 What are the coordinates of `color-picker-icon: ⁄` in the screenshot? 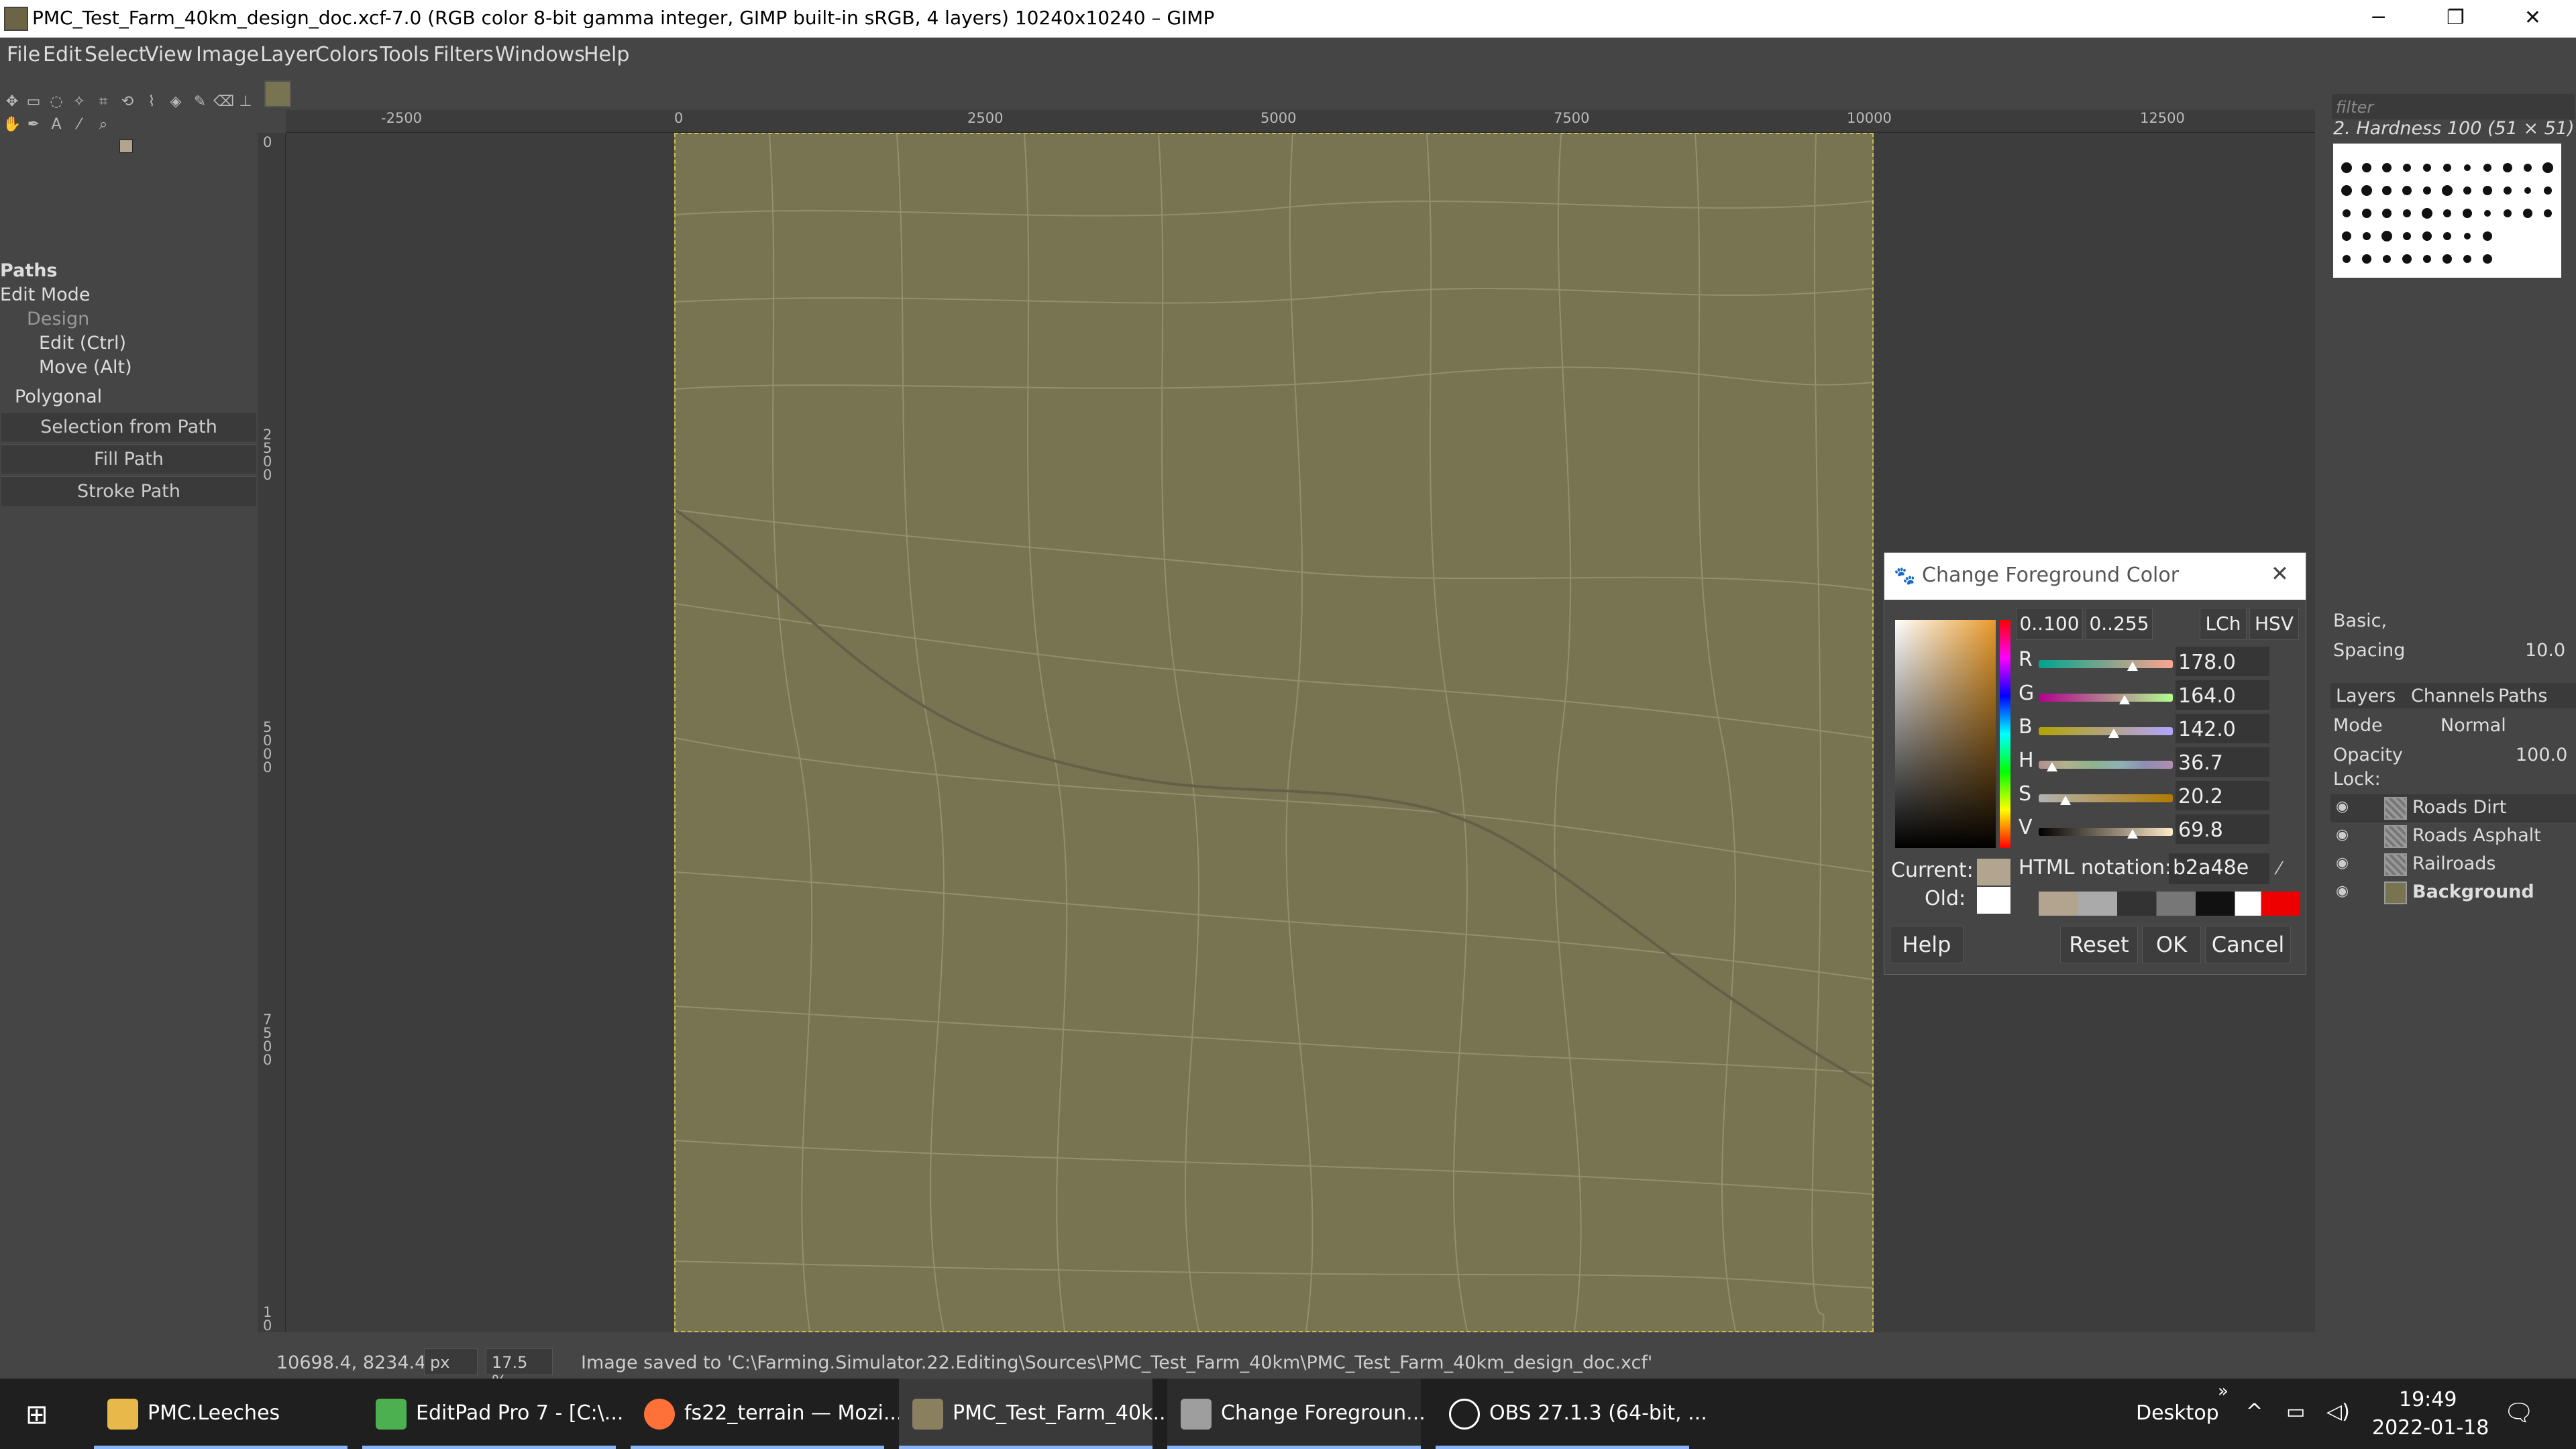 It's located at (2278, 869).